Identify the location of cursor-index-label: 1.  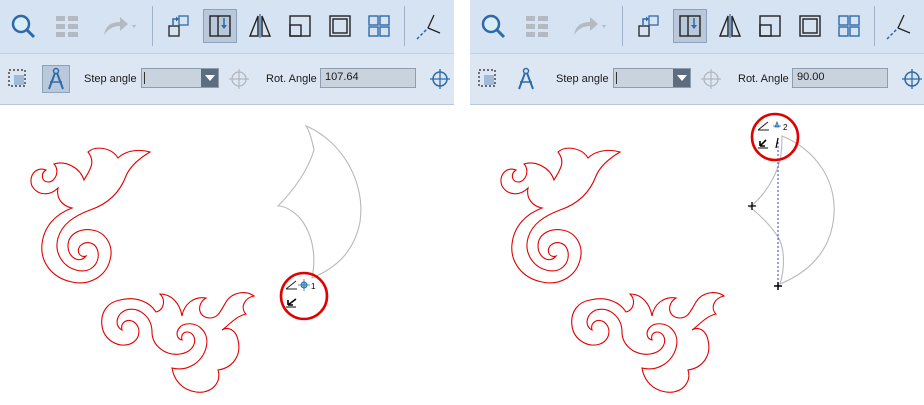
(313, 286).